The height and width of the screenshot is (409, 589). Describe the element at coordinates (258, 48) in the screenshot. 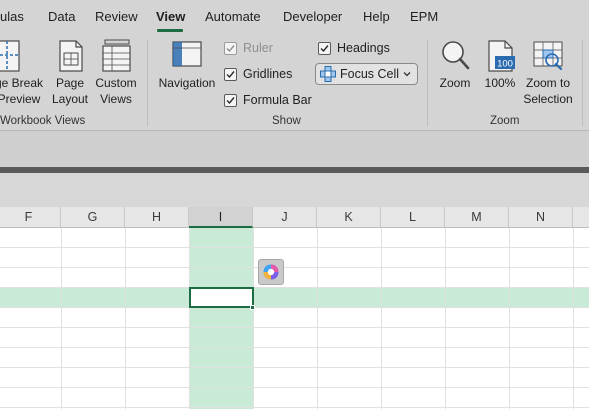

I see `ruler-label: Ruler` at that location.